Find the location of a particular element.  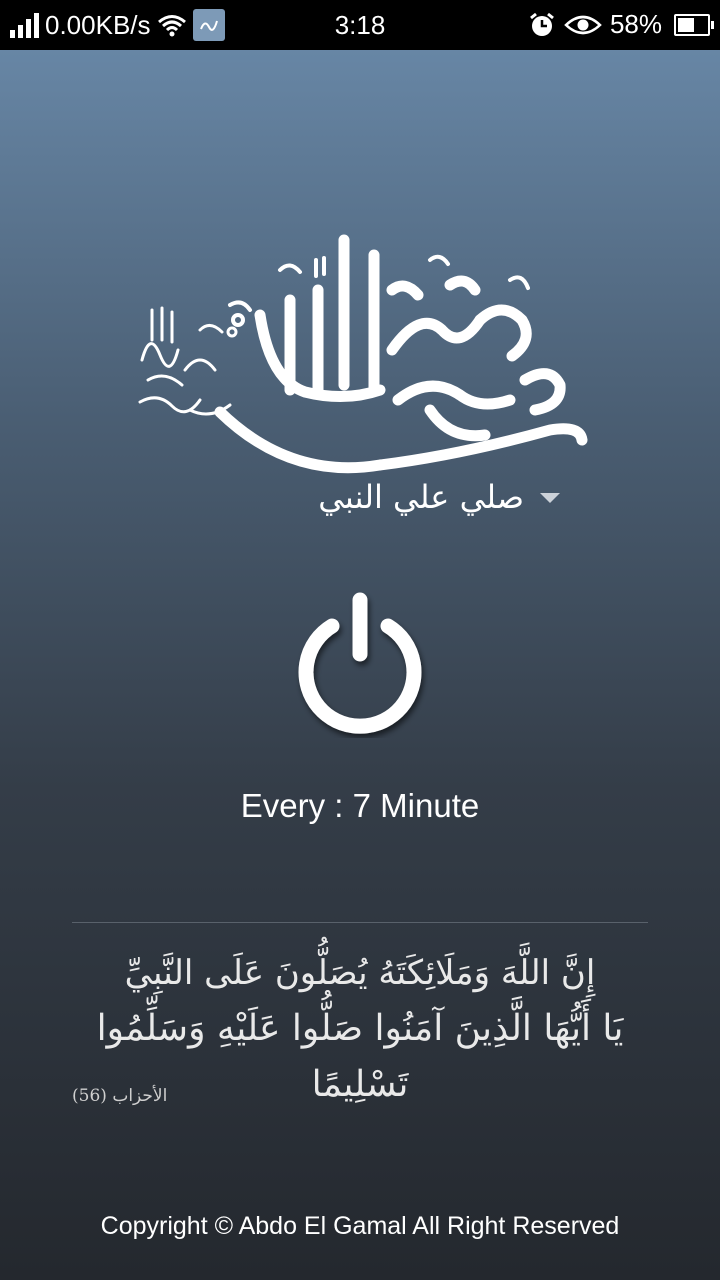

dropdown-arrow-icon is located at coordinates (550, 498).